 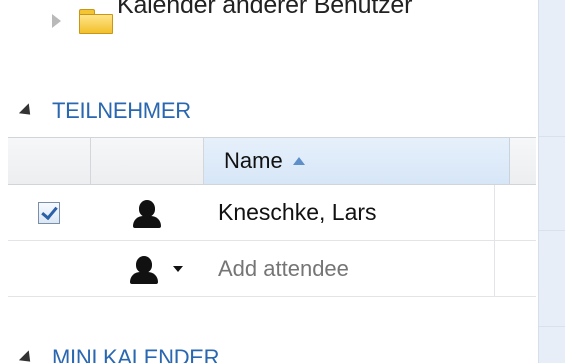 What do you see at coordinates (96, 20) in the screenshot?
I see `folder-icon` at bounding box center [96, 20].